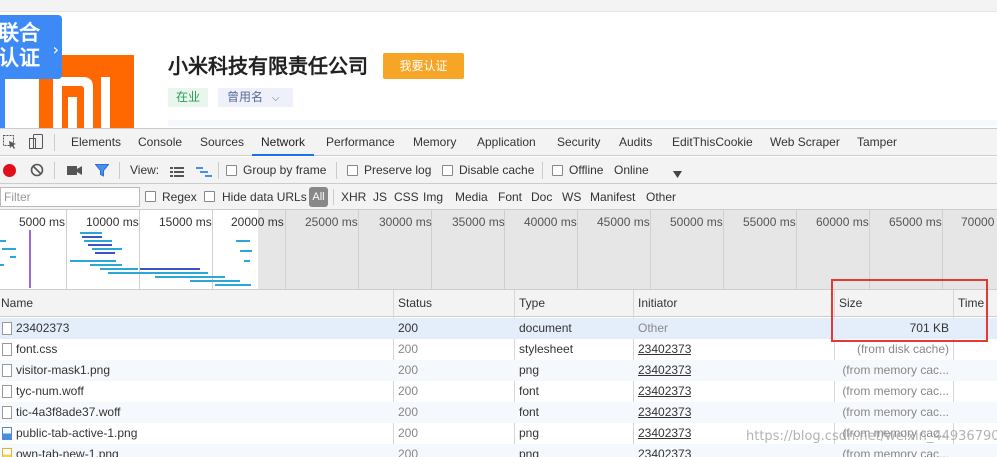  What do you see at coordinates (68, 412) in the screenshot?
I see `request-name: tic-4a3f8ade37.woff` at bounding box center [68, 412].